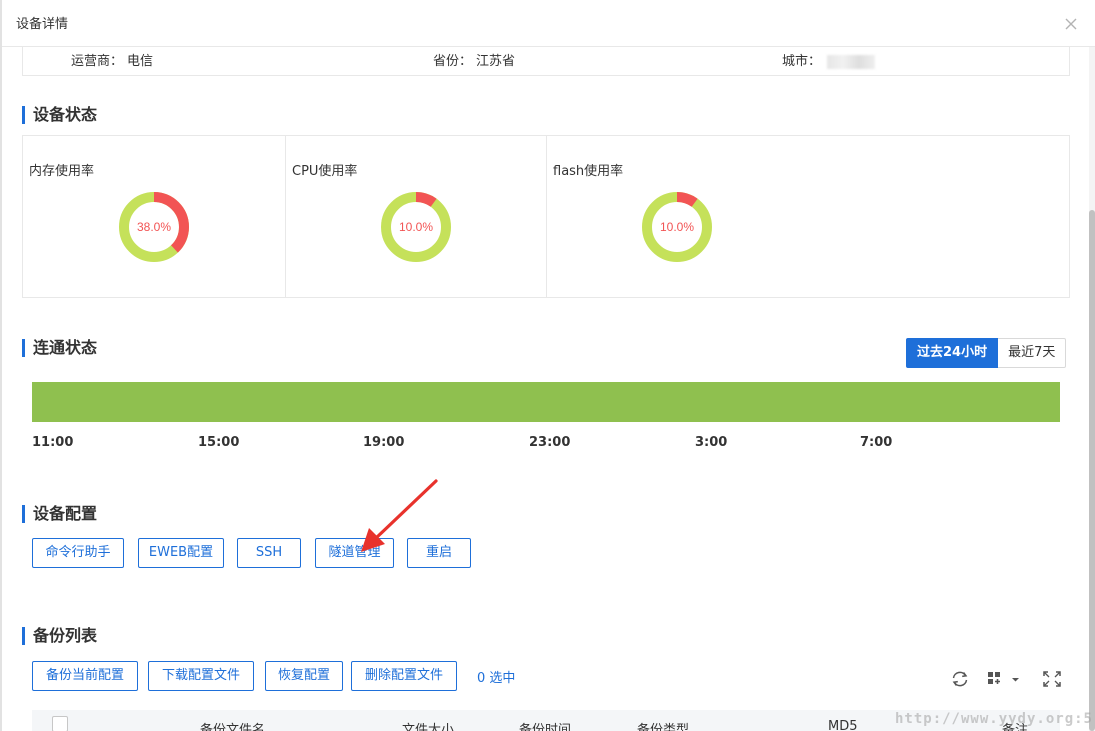 This screenshot has width=1095, height=731. What do you see at coordinates (960, 679) in the screenshot?
I see `refresh-icon` at bounding box center [960, 679].